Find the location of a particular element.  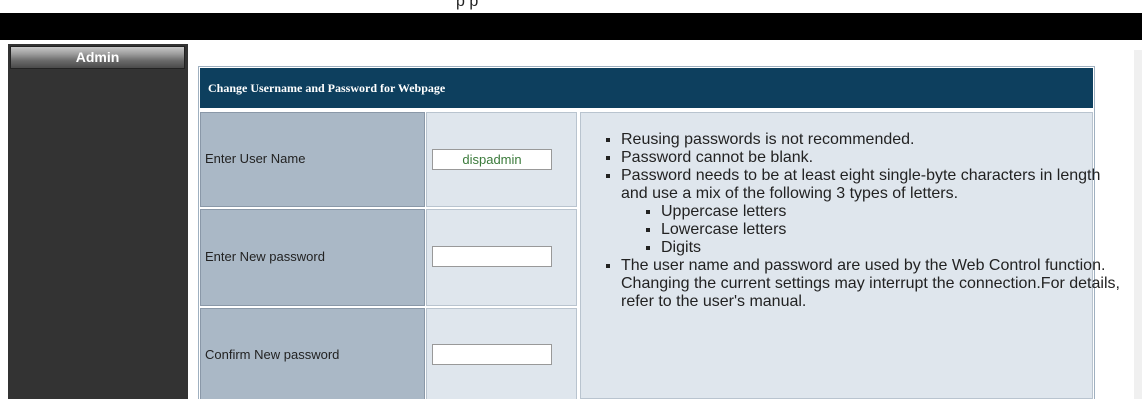

letter-type-item: Uppercase letters is located at coordinates (891, 212).